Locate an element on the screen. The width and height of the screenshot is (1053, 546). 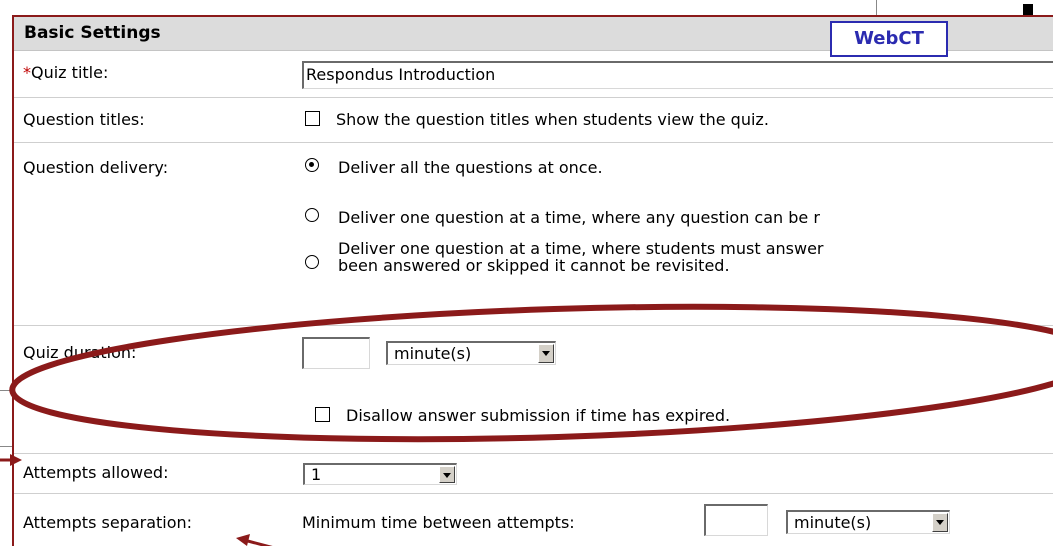
attempts-separation-unit-select: minute(s) is located at coordinates (868, 522).